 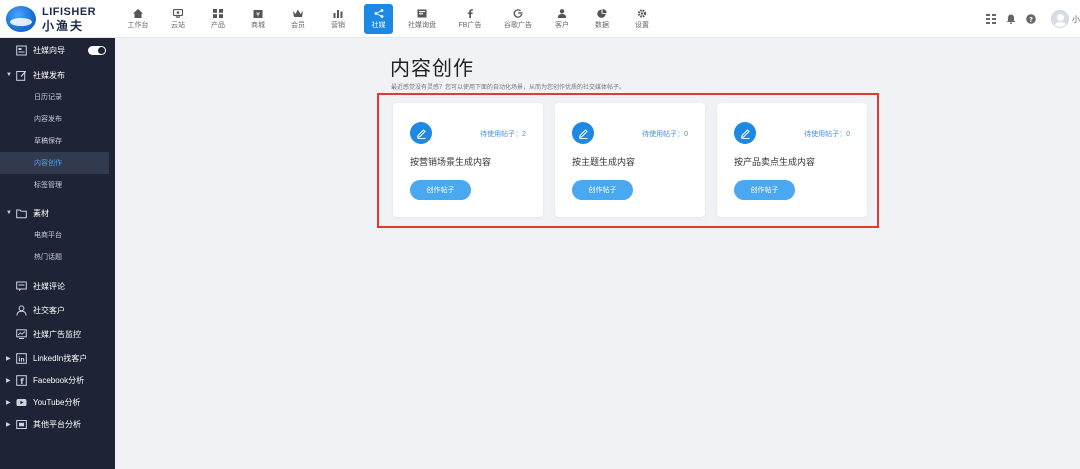 What do you see at coordinates (21, 19) in the screenshot?
I see `fish-logo-icon` at bounding box center [21, 19].